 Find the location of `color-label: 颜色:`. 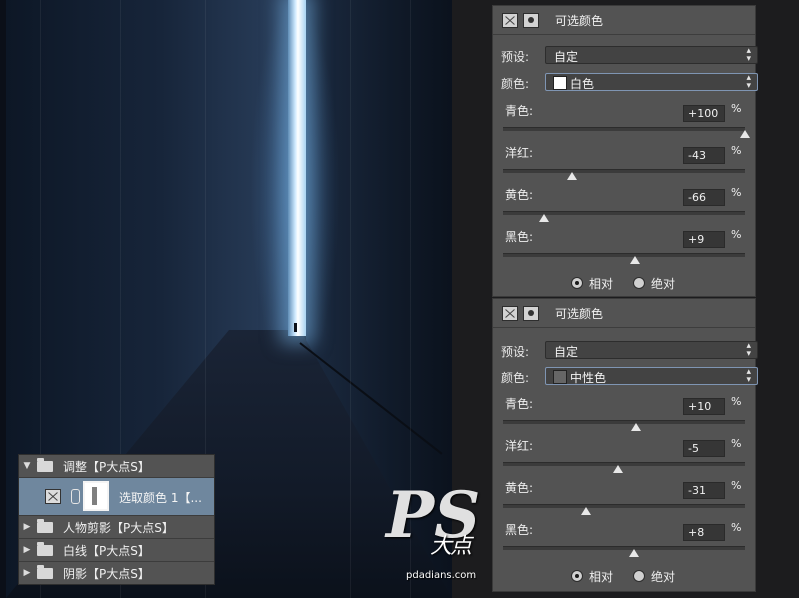

color-label: 颜色: is located at coordinates (515, 83).